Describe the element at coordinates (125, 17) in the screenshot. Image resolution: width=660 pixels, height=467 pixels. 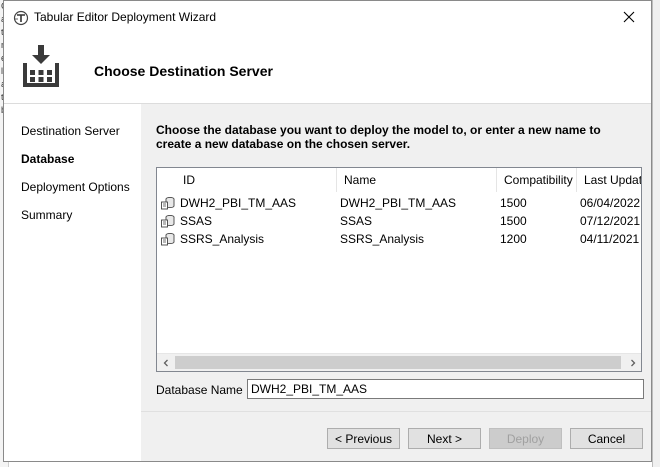
I see `window-title: Tabular Editor Deployment Wizard` at that location.